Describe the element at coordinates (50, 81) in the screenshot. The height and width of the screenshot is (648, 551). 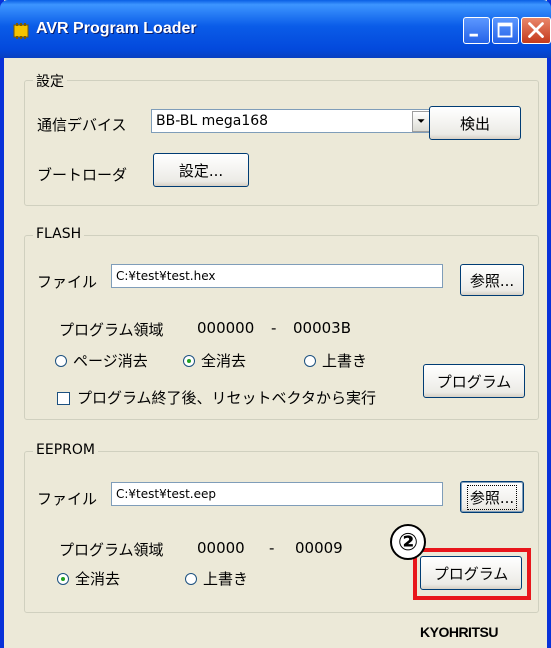
I see `settings-group-label: 設定` at that location.